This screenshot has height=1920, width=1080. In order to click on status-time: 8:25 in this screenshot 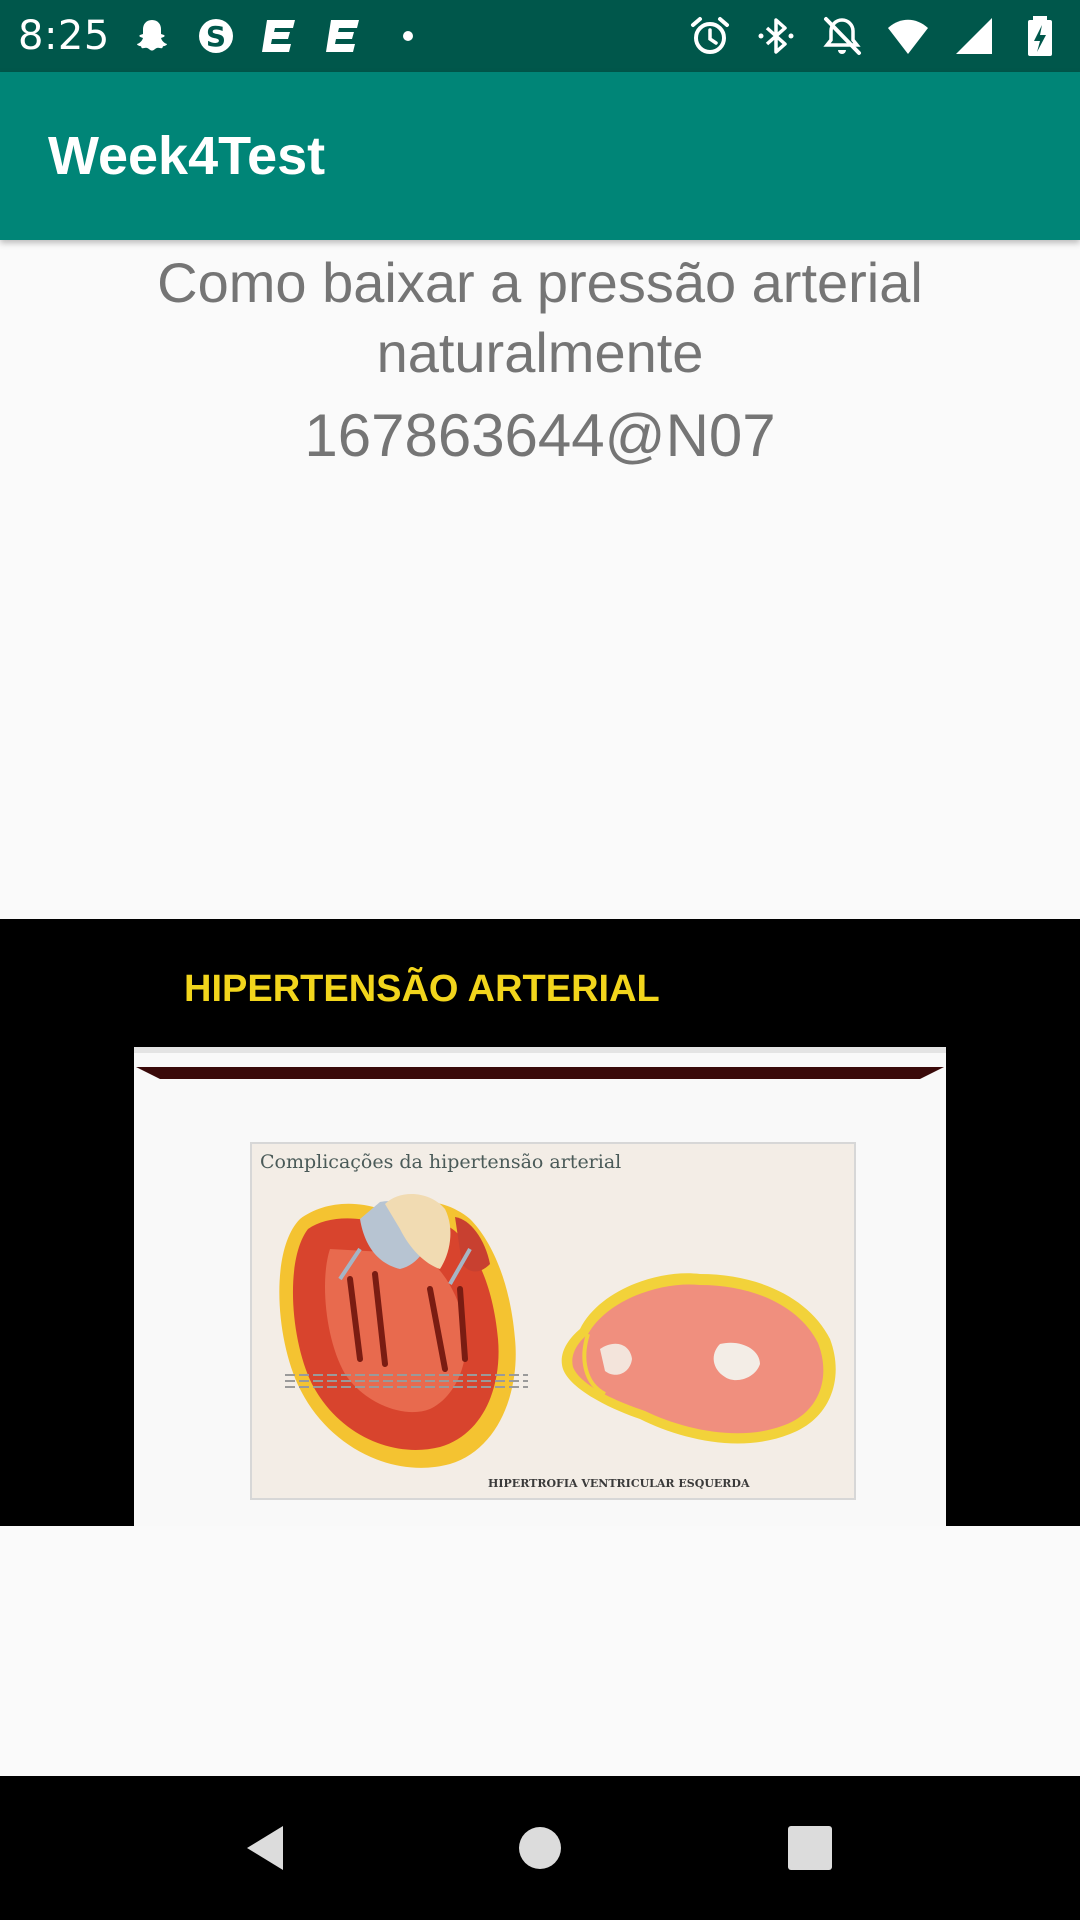, I will do `click(64, 36)`.